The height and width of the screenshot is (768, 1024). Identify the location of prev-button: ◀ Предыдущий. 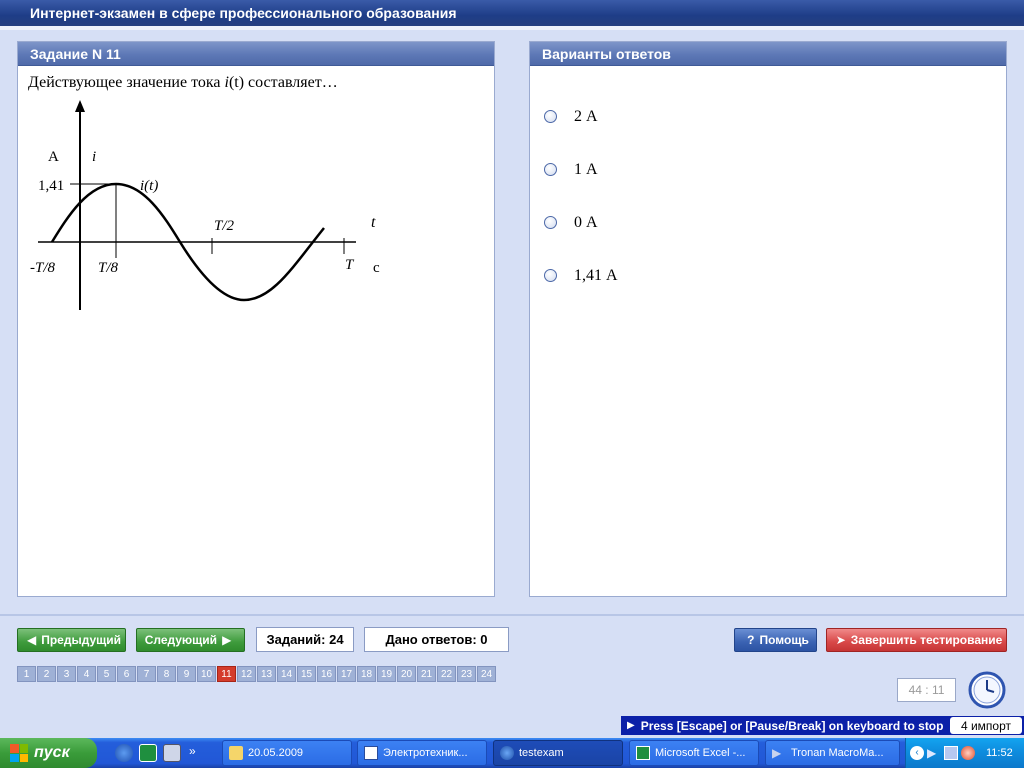
(71, 640).